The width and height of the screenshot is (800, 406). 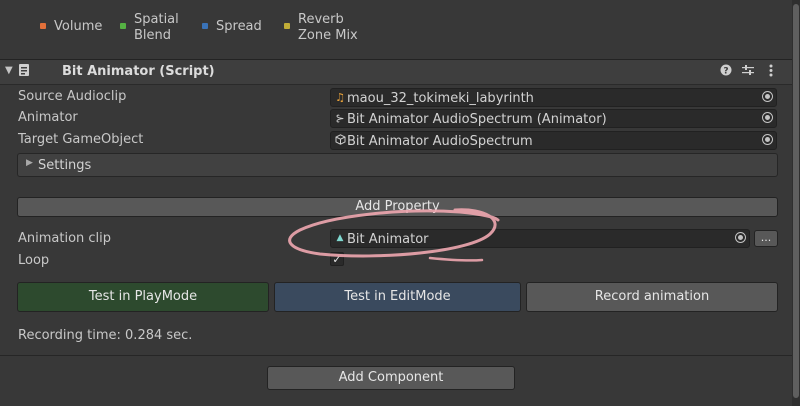 I want to click on component-title: Bit Animator (Script), so click(x=138, y=71).